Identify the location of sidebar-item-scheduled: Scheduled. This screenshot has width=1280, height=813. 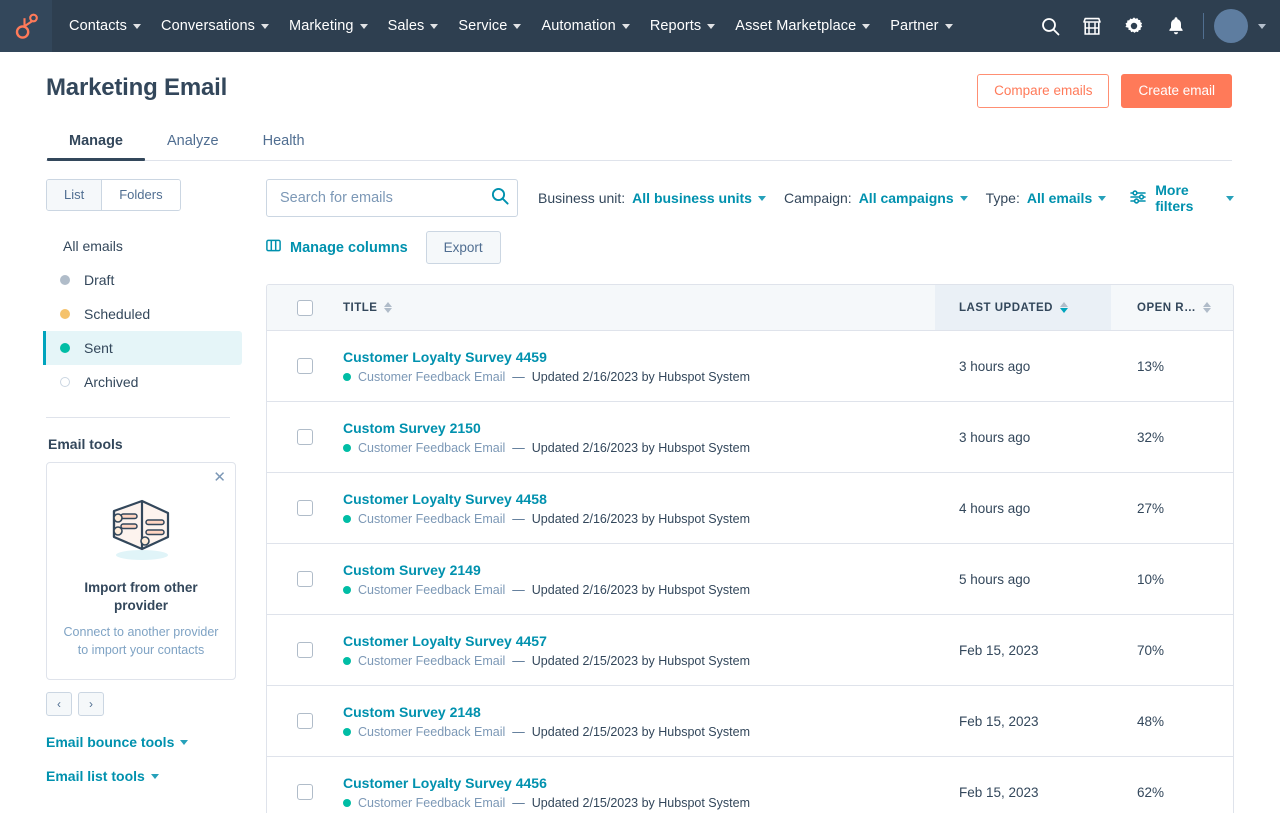
(142, 314).